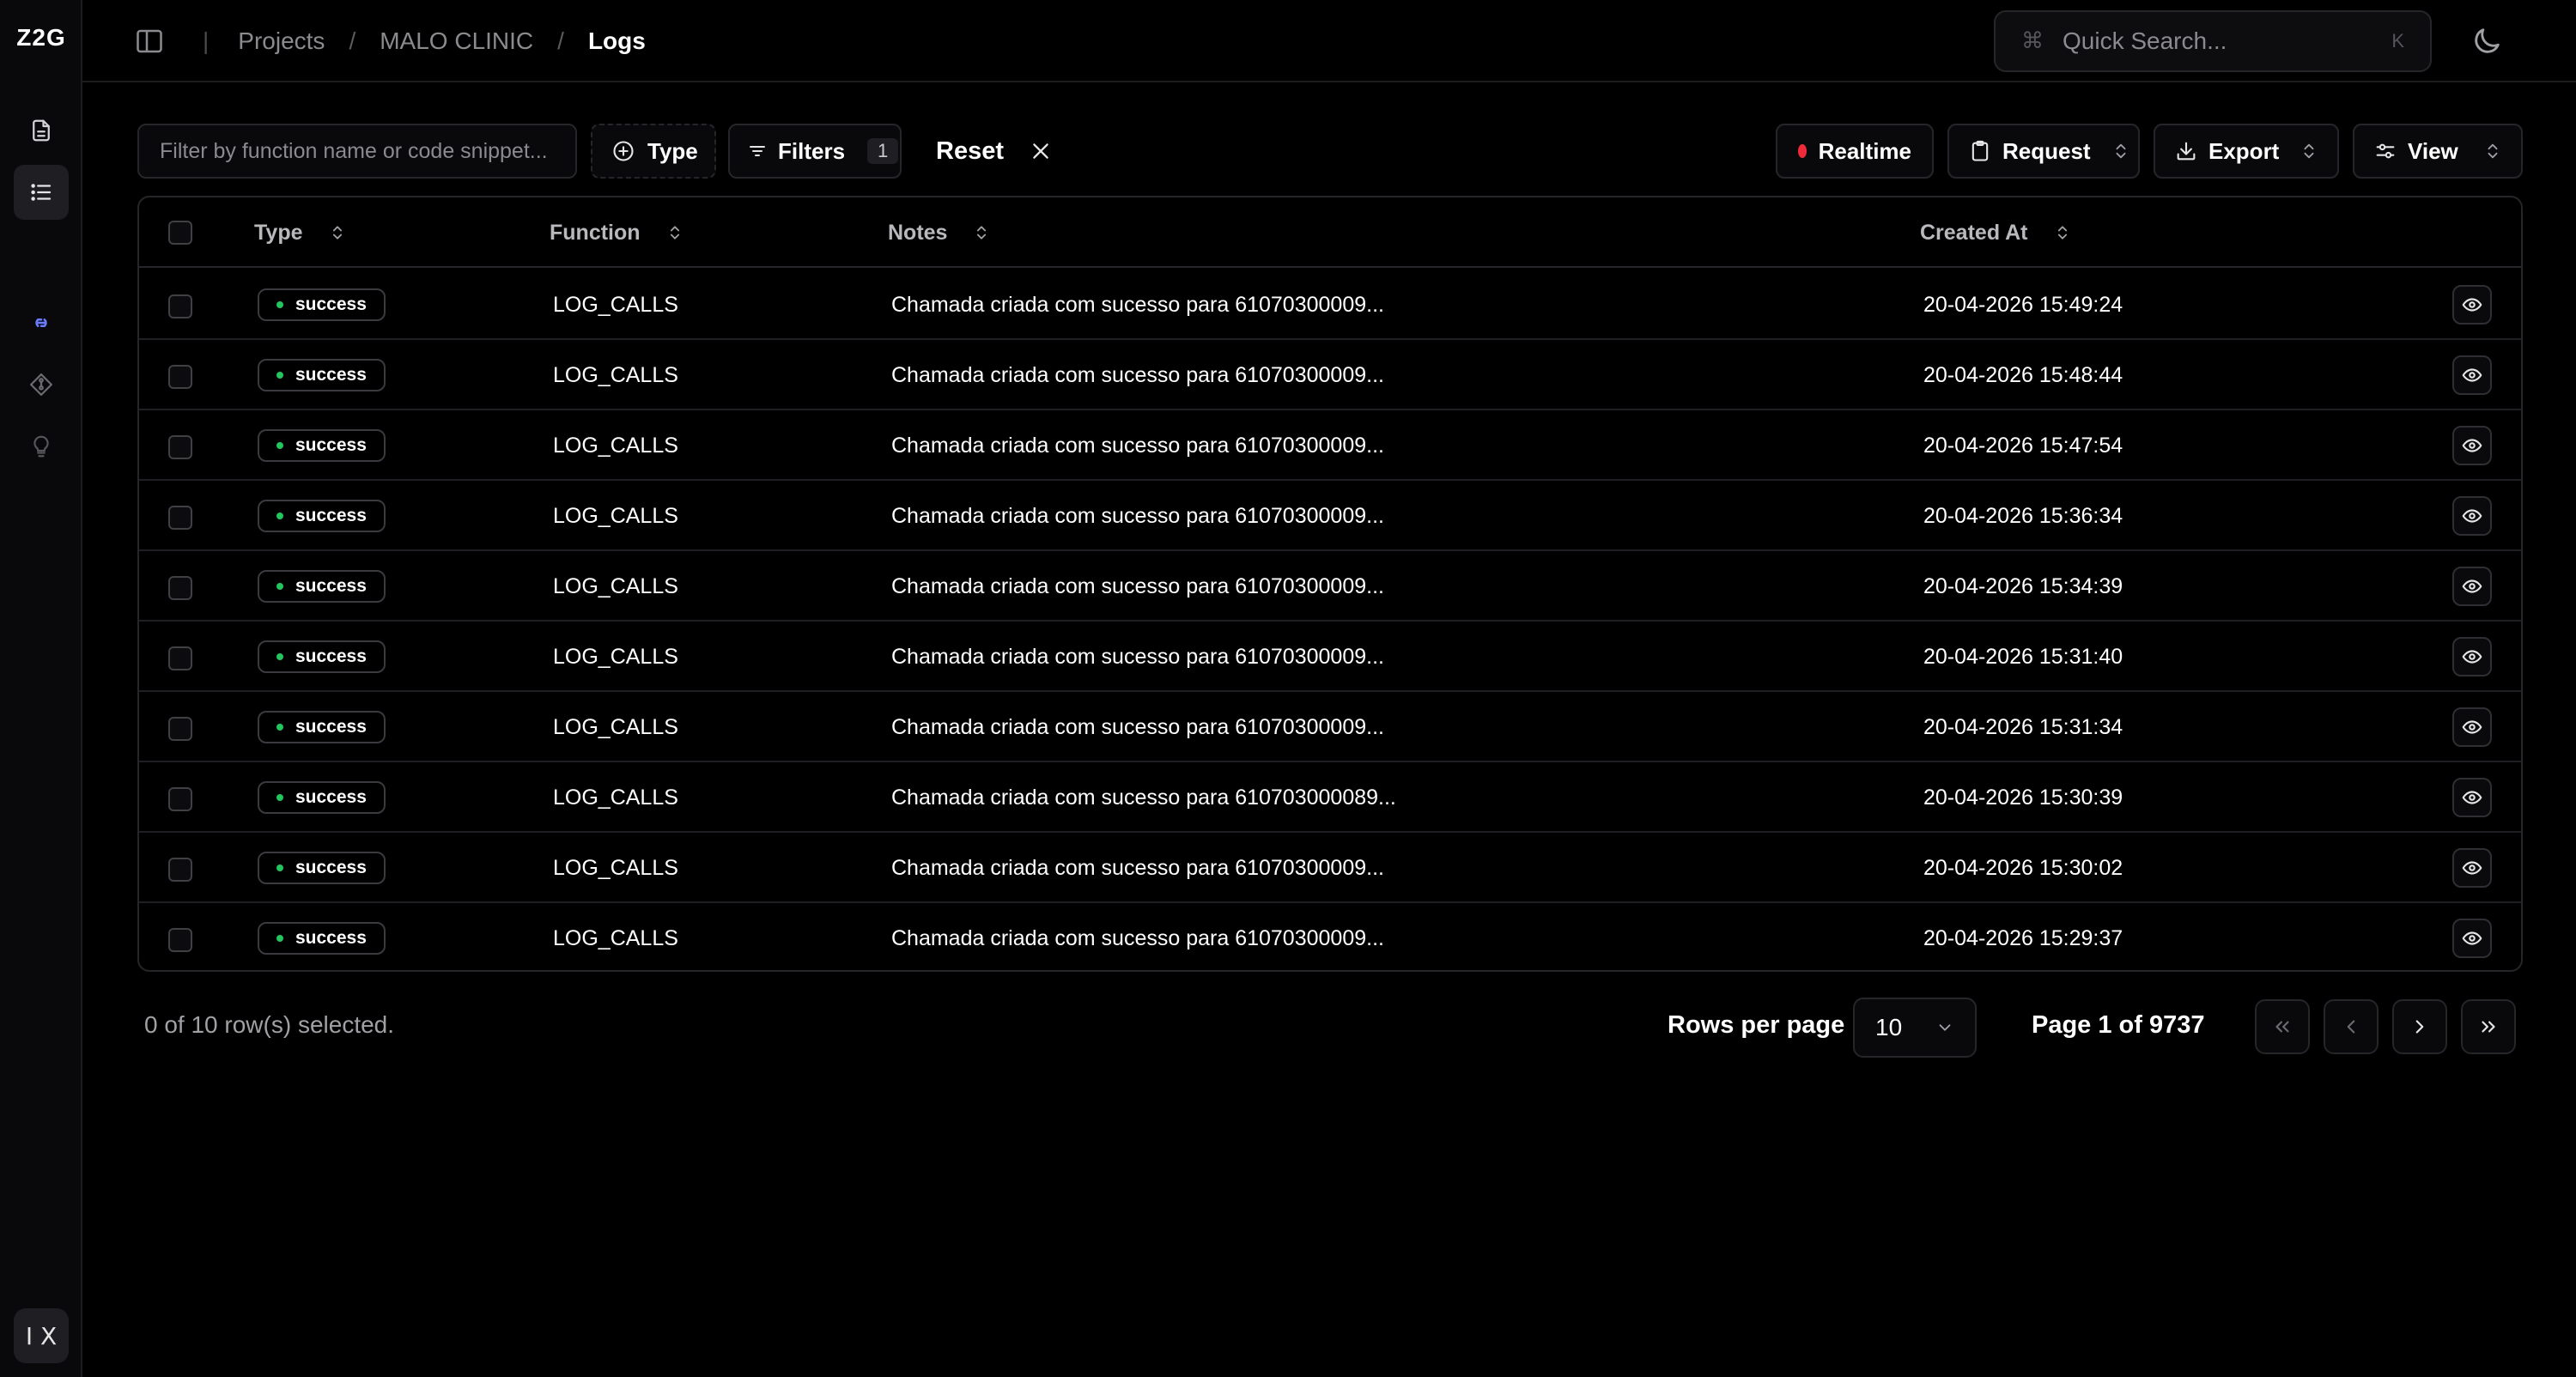 Image resolution: width=2576 pixels, height=1377 pixels. I want to click on previous-page-button, so click(2351, 1026).